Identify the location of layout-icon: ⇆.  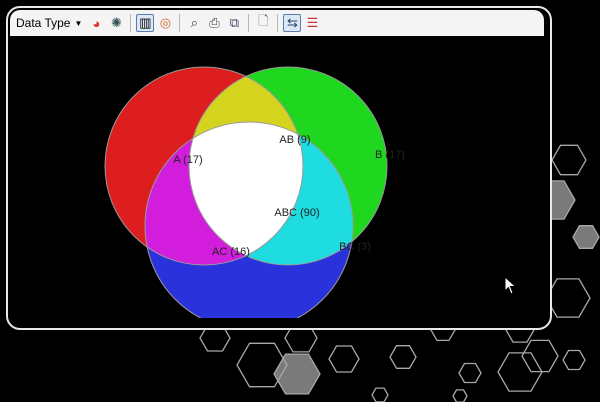
(292, 23).